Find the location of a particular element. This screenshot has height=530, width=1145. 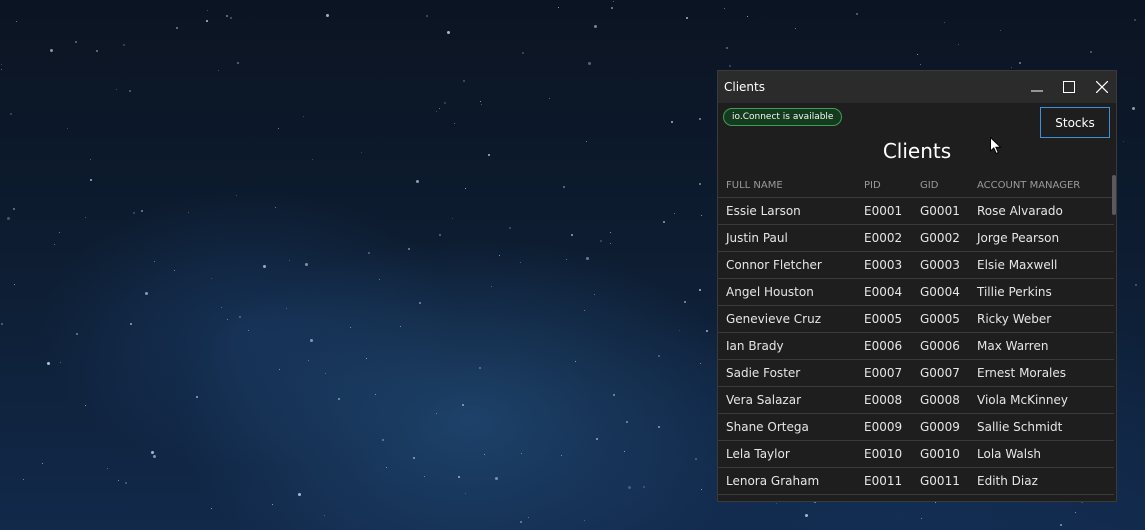

header-account-manager: ACCOUNT MANAGER is located at coordinates (1041, 185).